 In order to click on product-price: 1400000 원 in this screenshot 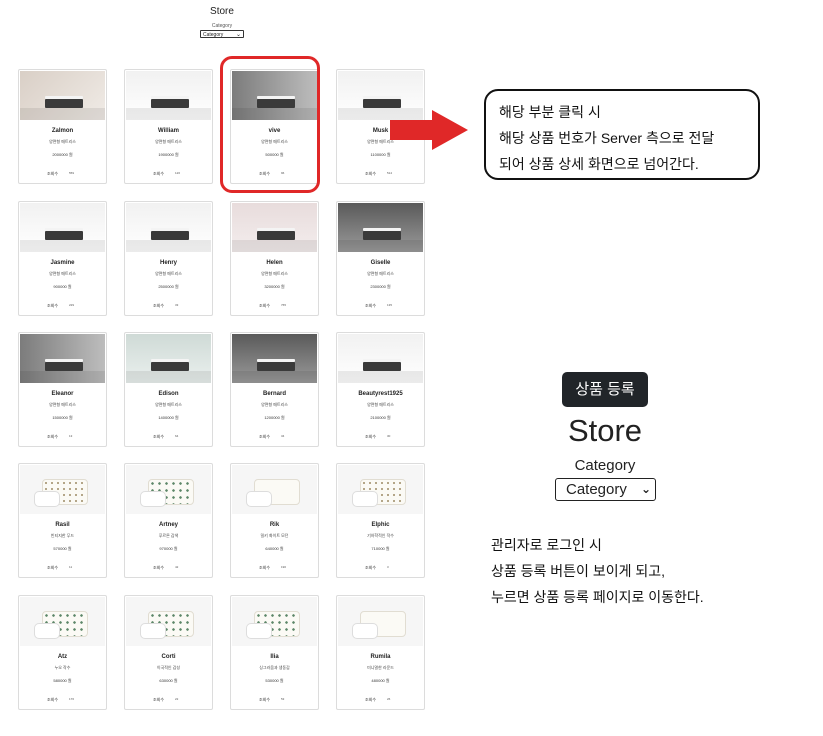, I will do `click(168, 417)`.